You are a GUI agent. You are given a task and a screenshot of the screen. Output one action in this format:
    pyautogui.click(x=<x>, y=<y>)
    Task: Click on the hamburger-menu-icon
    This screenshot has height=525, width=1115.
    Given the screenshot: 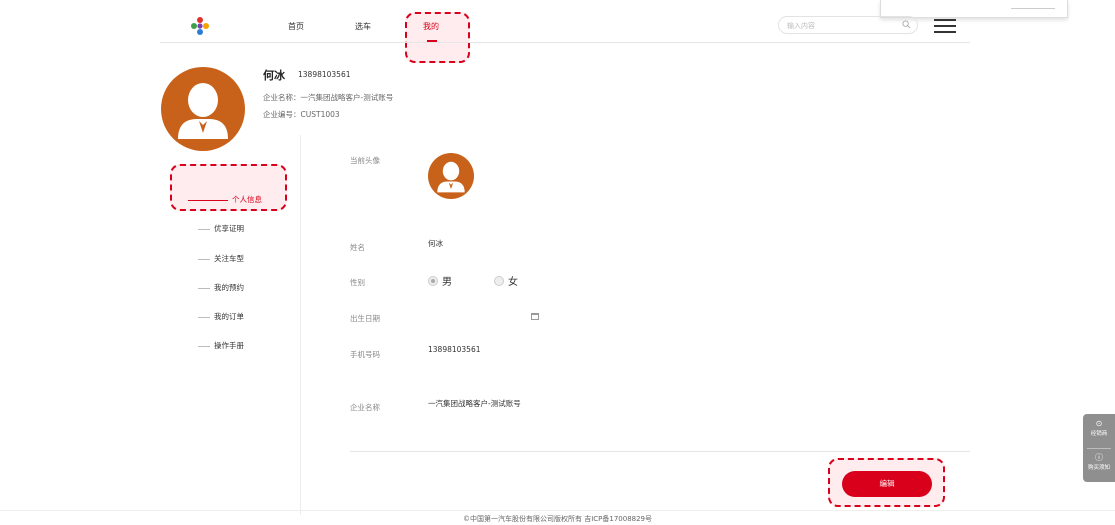 What is the action you would take?
    pyautogui.click(x=945, y=26)
    